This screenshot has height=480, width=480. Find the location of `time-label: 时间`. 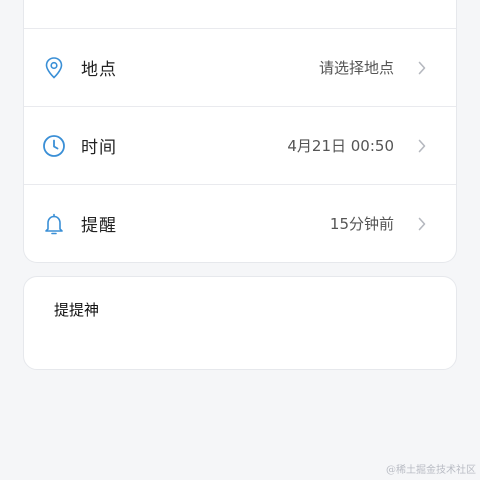

time-label: 时间 is located at coordinates (99, 148).